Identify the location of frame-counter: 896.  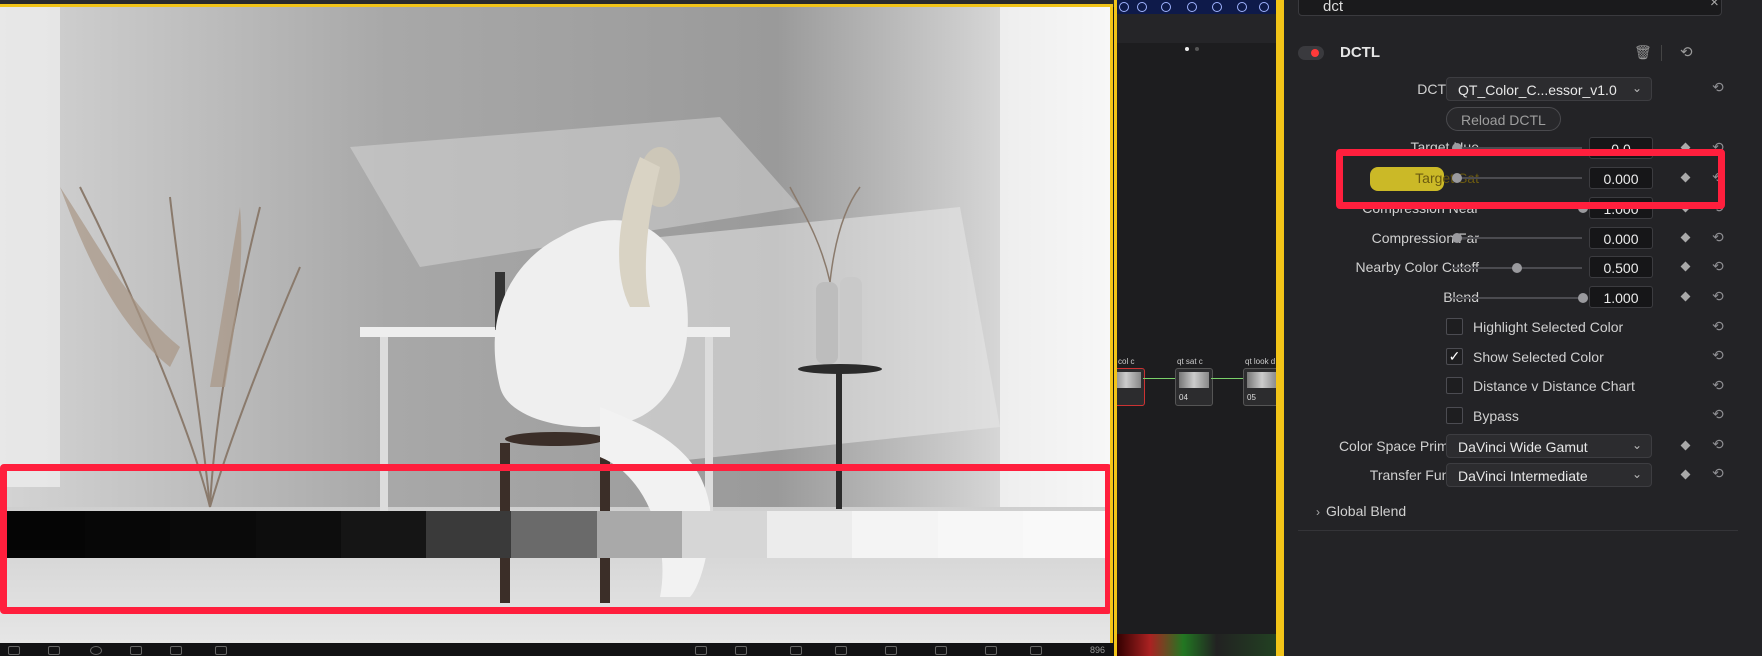
(1098, 650).